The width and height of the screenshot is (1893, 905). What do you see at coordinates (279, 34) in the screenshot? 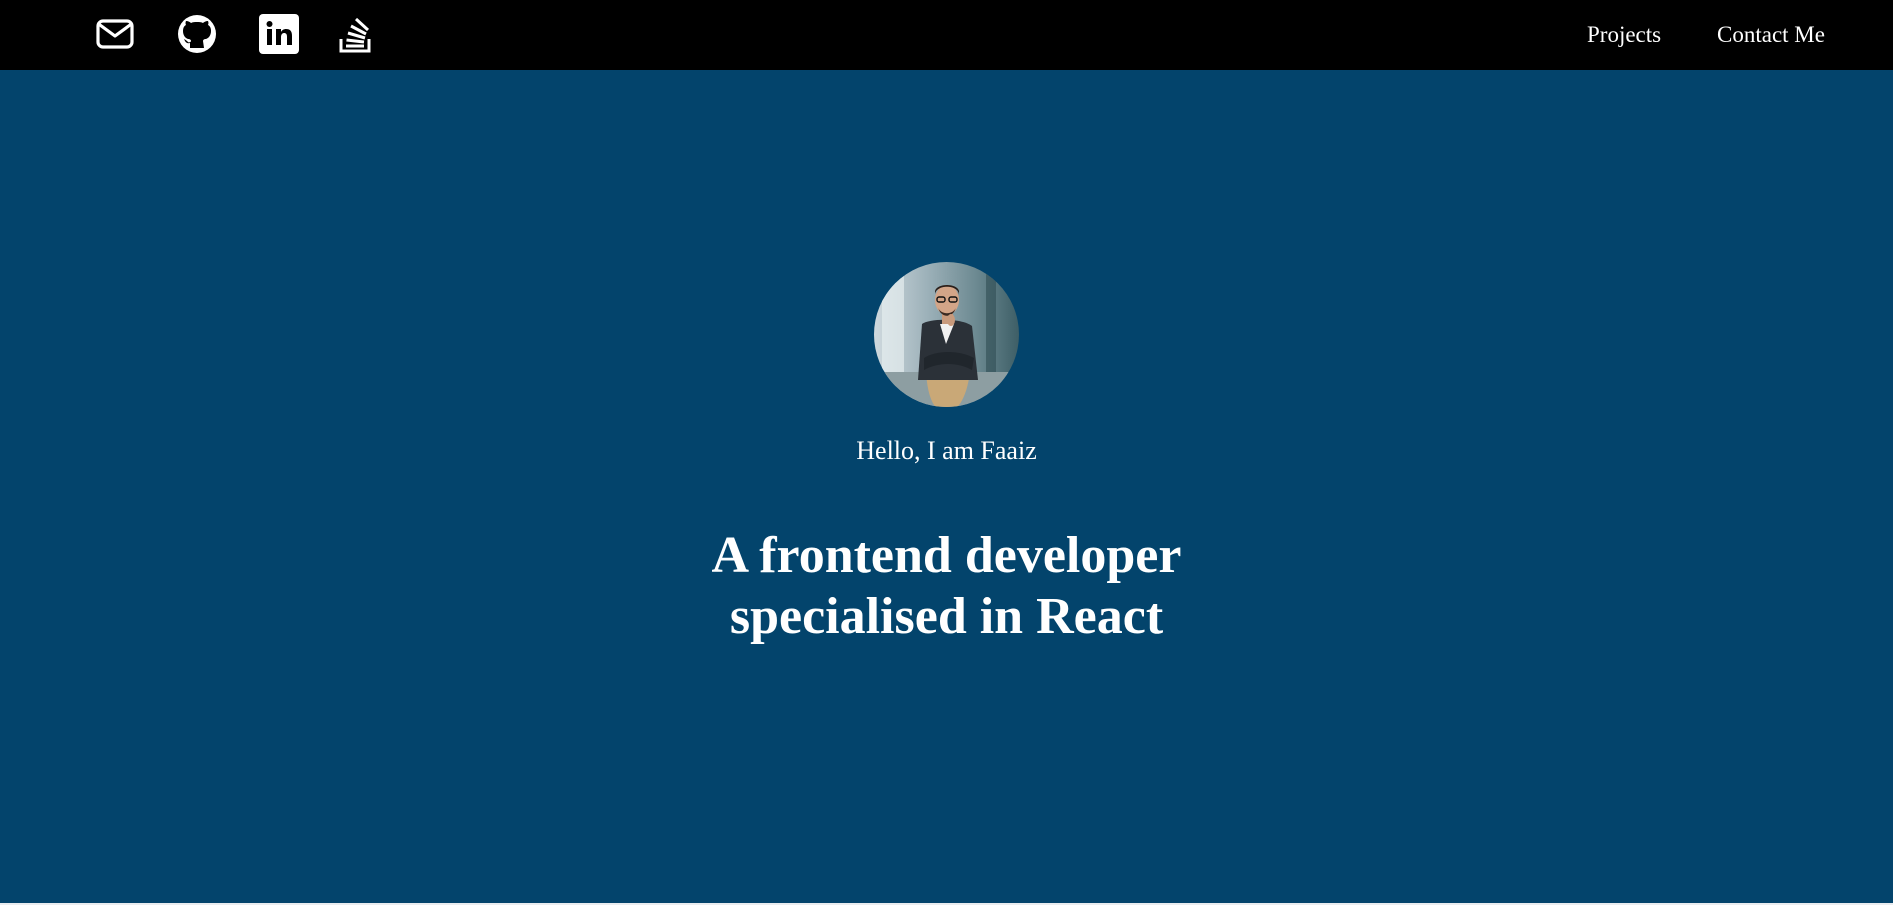
I see `linkedin-icon` at bounding box center [279, 34].